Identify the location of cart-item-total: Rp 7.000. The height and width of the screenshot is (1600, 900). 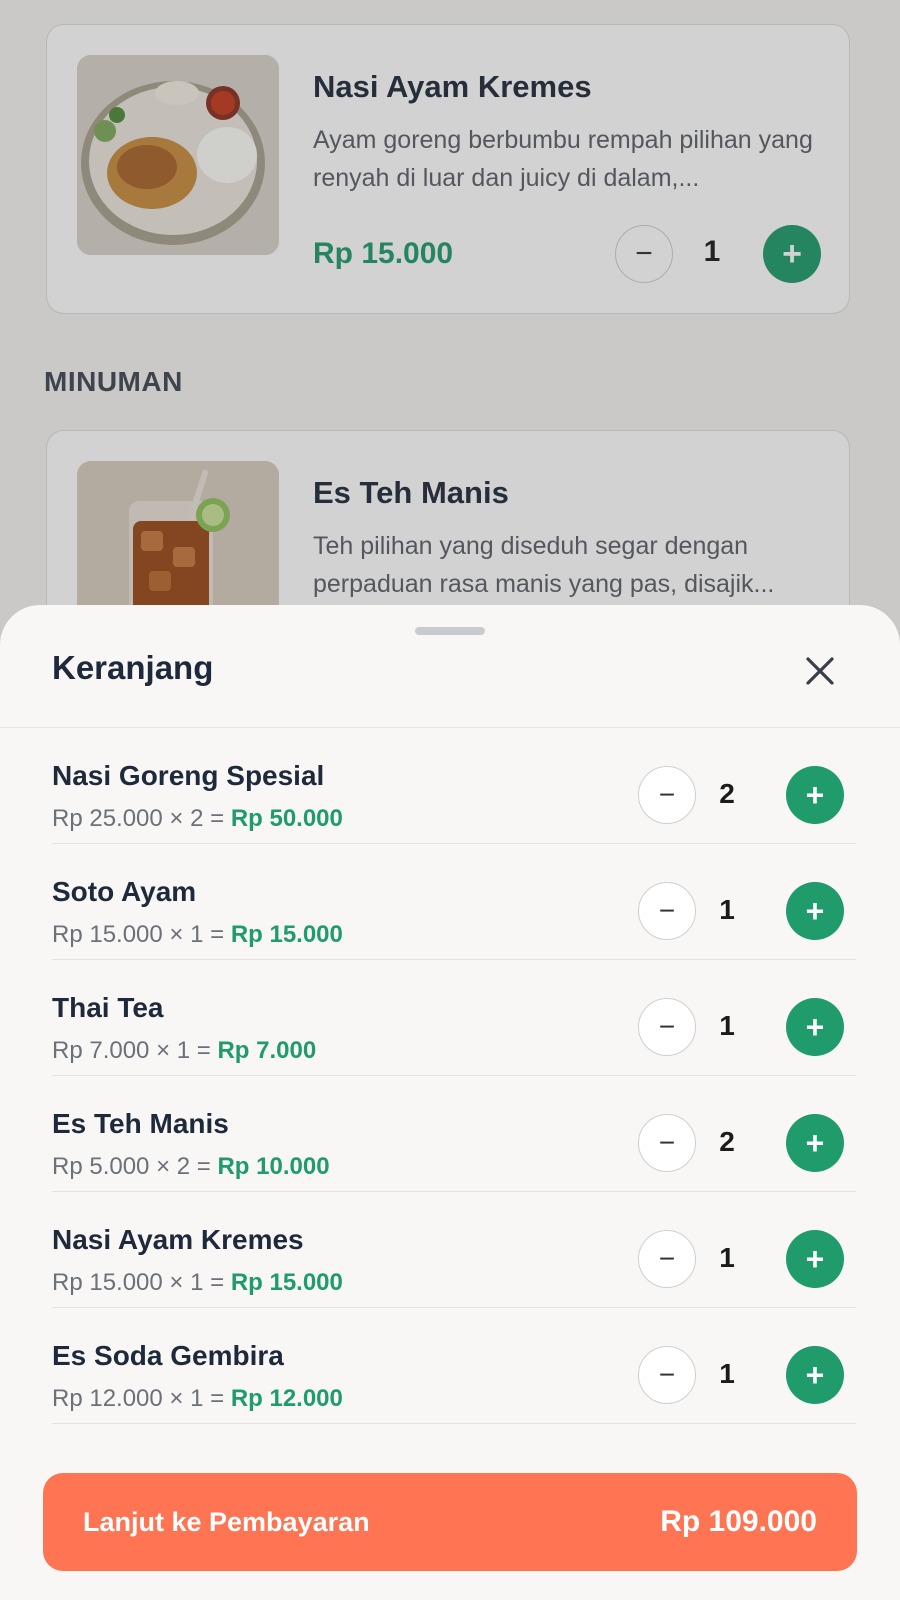
(267, 1050).